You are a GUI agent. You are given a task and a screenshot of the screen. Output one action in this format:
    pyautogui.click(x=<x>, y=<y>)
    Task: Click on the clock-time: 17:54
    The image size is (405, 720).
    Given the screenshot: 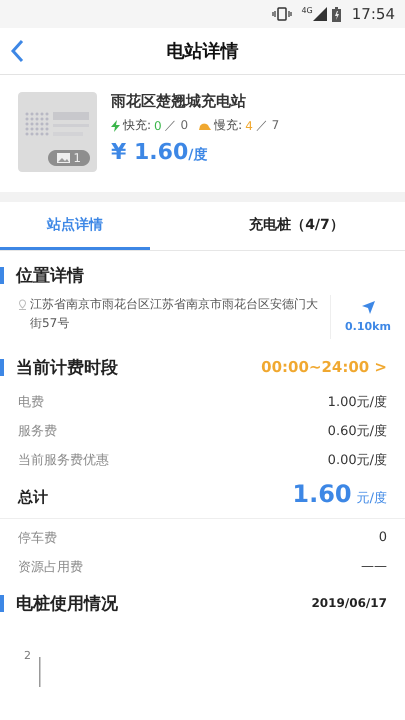 What is the action you would take?
    pyautogui.click(x=373, y=14)
    